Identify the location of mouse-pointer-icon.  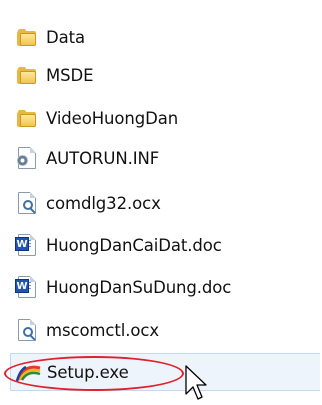
(196, 382).